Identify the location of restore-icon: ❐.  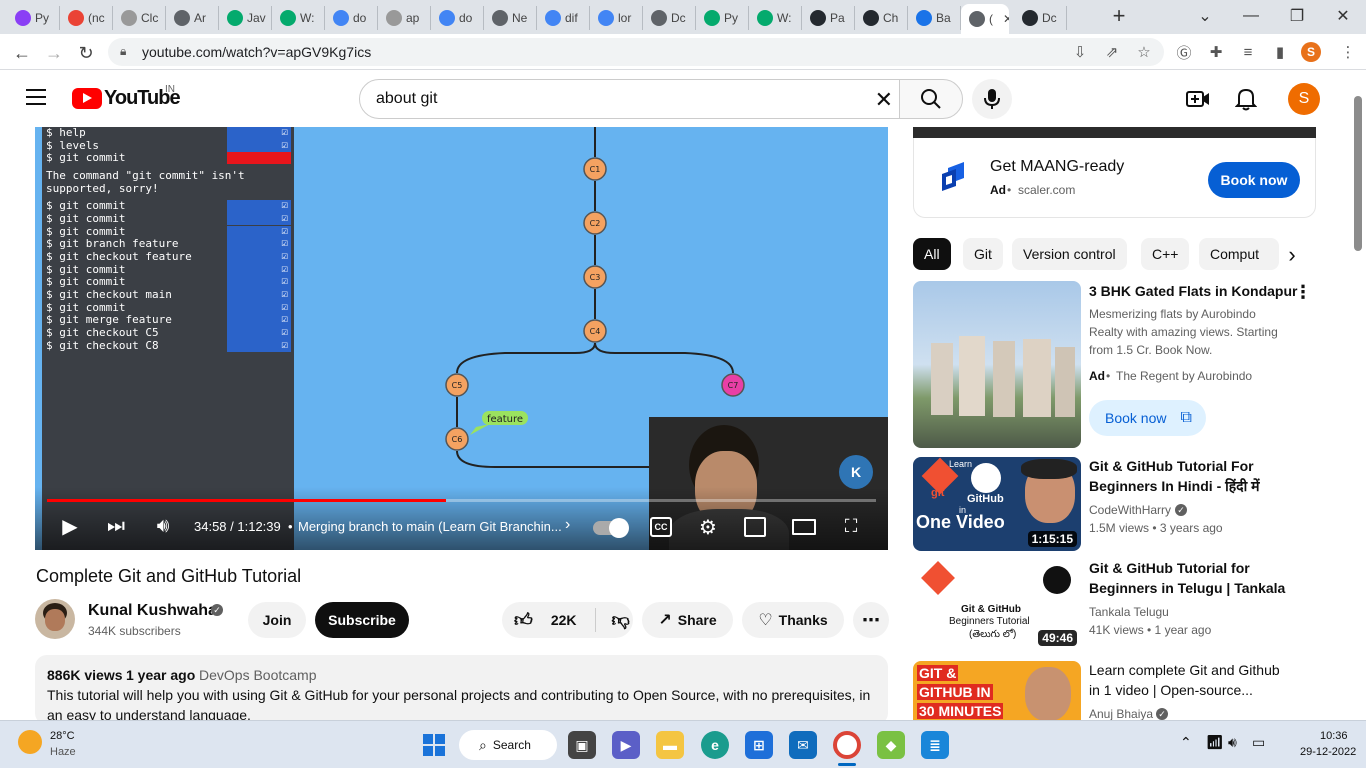
(1297, 16).